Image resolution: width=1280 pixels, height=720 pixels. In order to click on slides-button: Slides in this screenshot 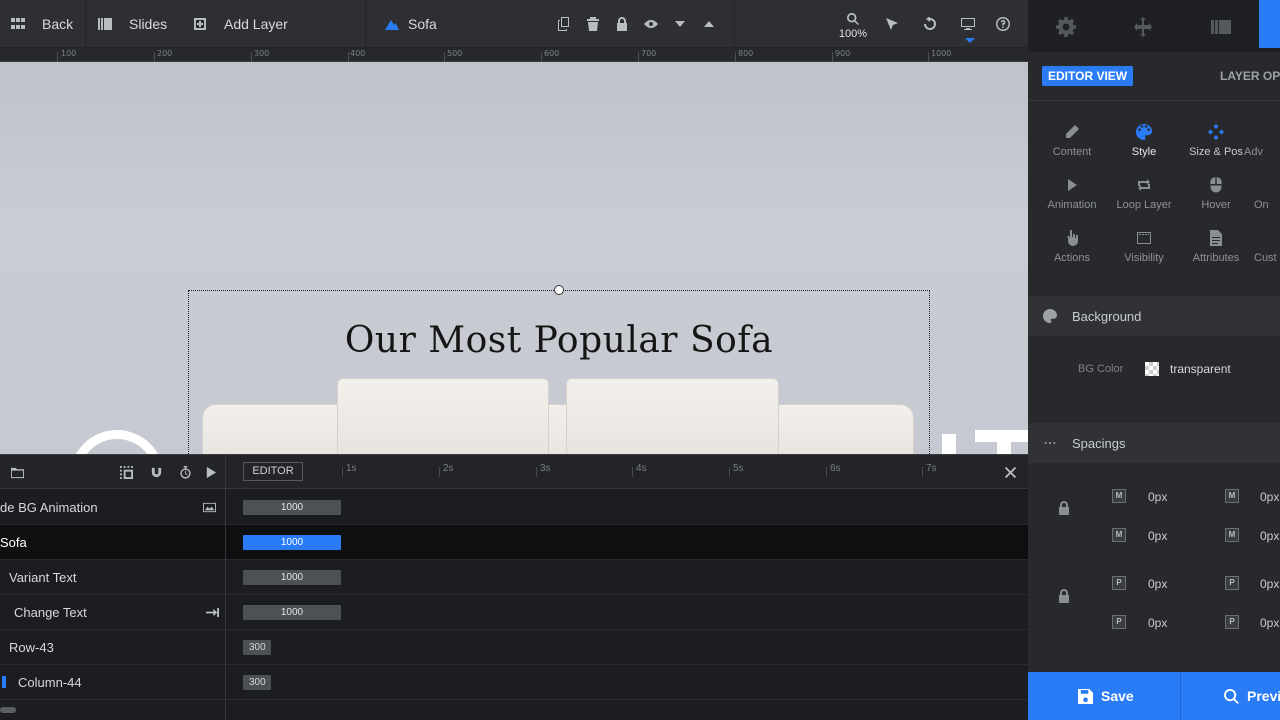, I will do `click(132, 24)`.